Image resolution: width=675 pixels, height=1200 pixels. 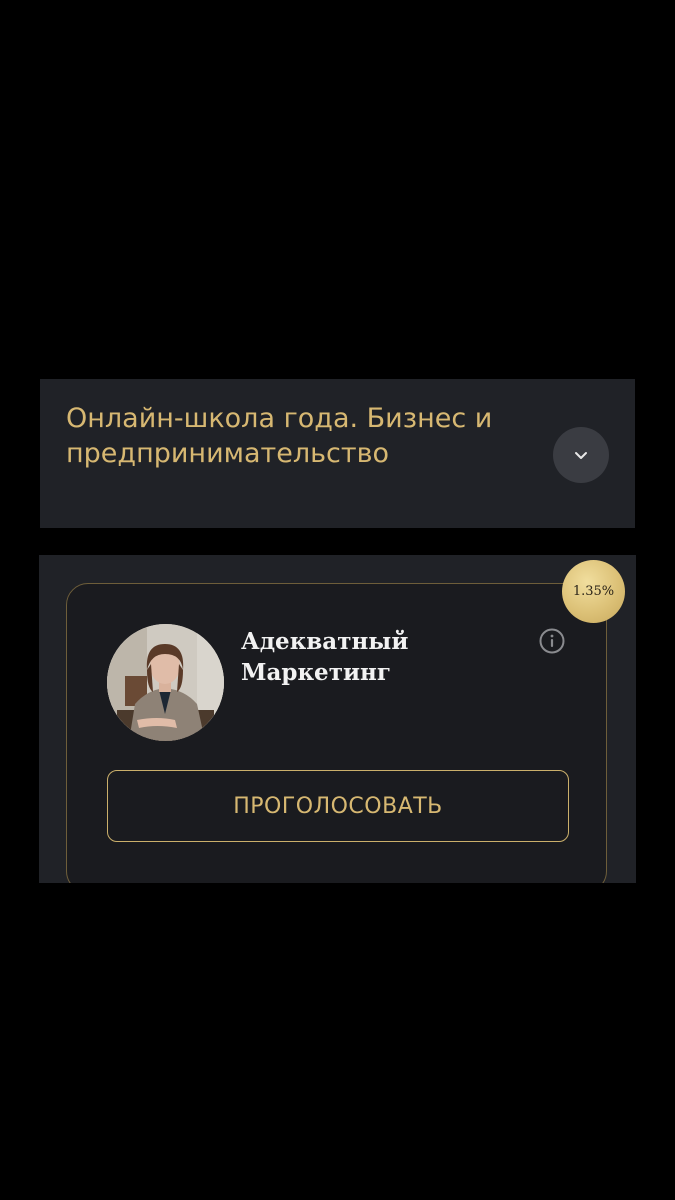 I want to click on vote-button: ПРОГОЛОСОВАТЬ, so click(x=338, y=806).